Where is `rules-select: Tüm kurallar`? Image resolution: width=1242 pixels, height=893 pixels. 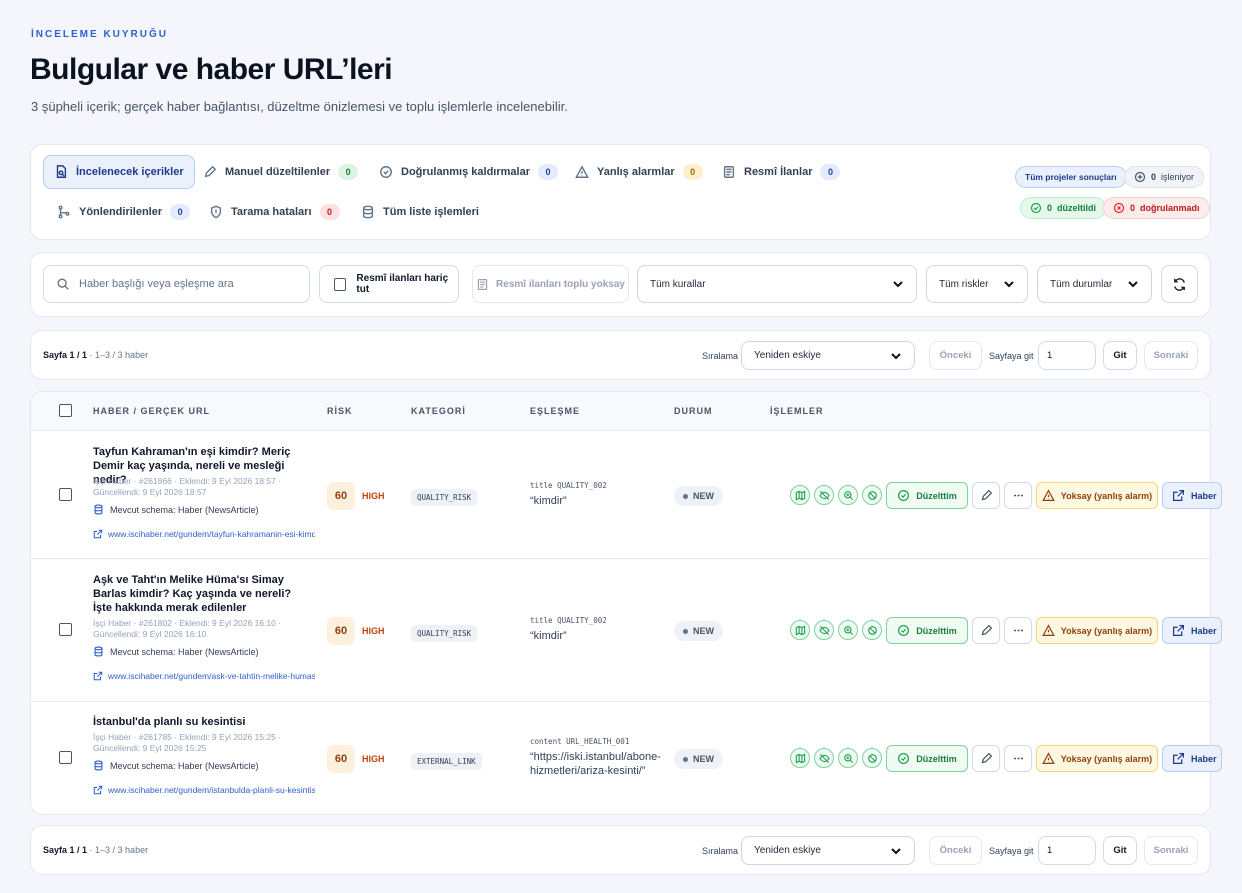 rules-select: Tüm kurallar is located at coordinates (777, 284).